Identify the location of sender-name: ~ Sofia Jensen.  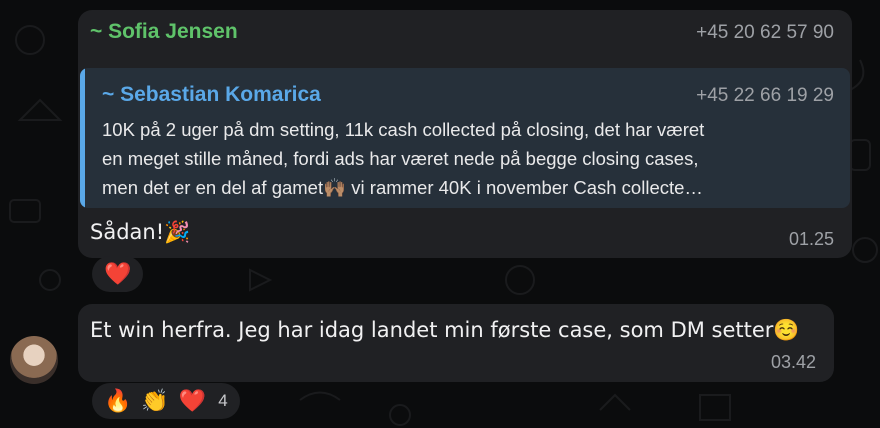
(164, 32).